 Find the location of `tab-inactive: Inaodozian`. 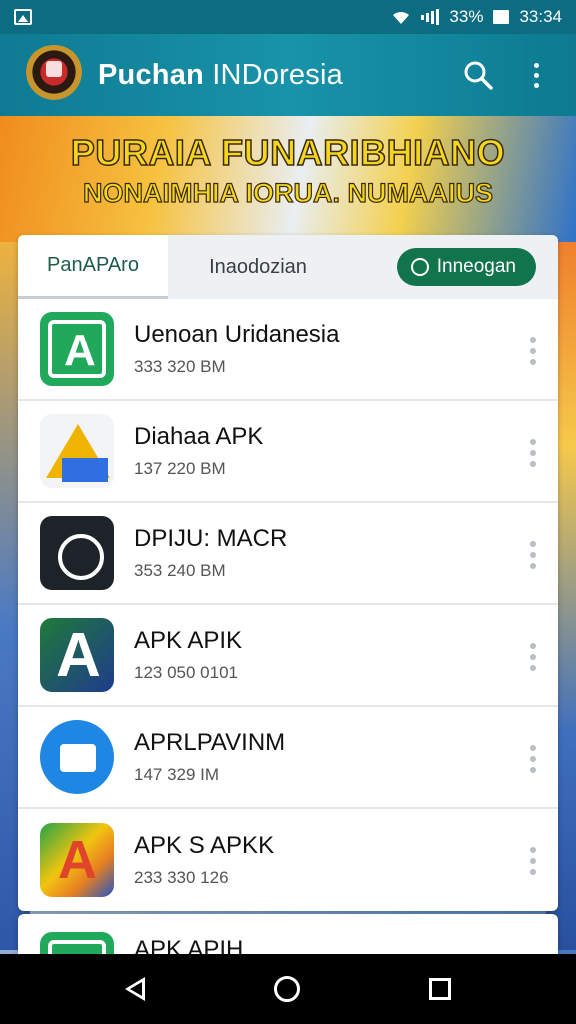

tab-inactive: Inaodozian is located at coordinates (258, 267).